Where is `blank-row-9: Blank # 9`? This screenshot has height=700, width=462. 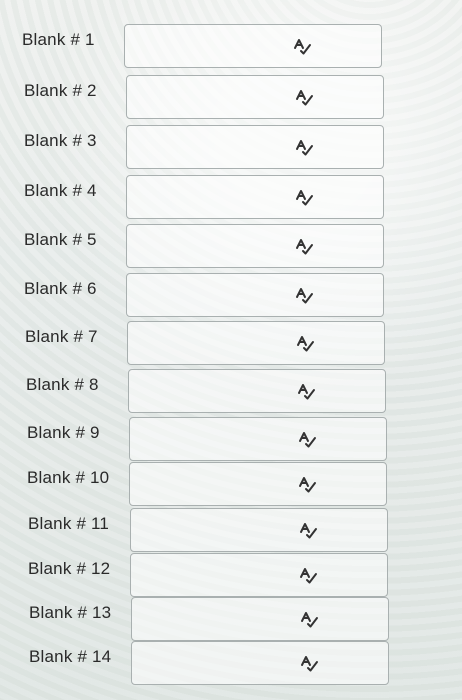 blank-row-9: Blank # 9 is located at coordinates (237, 441).